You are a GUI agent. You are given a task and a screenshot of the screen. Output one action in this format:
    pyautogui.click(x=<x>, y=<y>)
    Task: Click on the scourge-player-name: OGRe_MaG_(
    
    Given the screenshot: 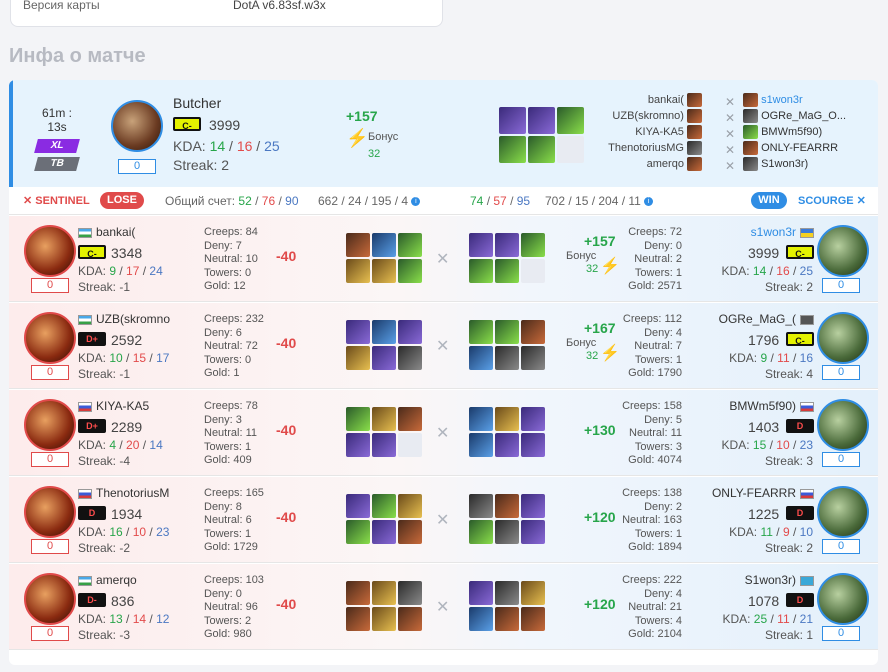 What is the action you would take?
    pyautogui.click(x=760, y=319)
    